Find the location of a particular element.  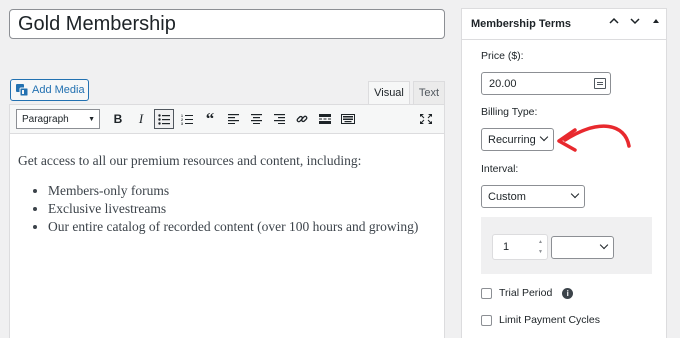

interval-count-value: 1 is located at coordinates (506, 247).